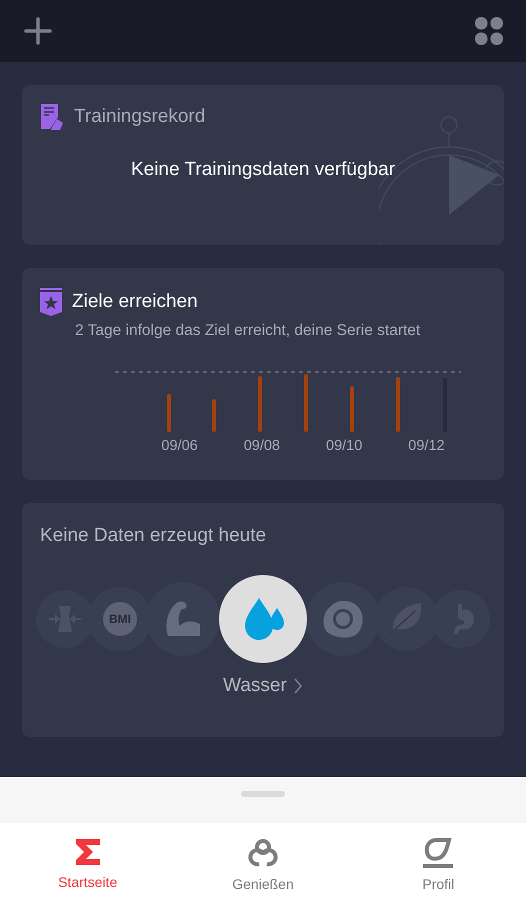  Describe the element at coordinates (343, 619) in the screenshot. I see `fried-egg-icon` at that location.